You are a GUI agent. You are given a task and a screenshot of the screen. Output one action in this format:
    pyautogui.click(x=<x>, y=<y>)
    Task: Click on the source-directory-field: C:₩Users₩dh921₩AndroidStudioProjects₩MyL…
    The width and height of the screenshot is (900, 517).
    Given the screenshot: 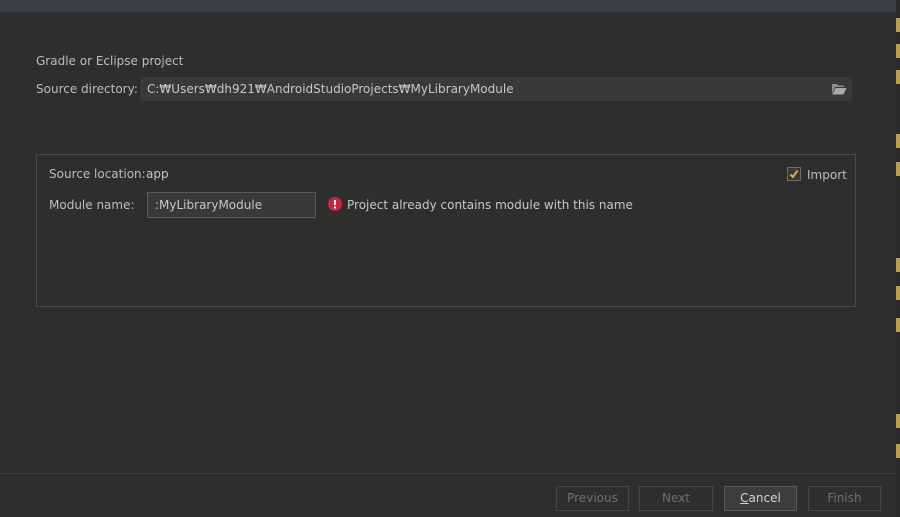 What is the action you would take?
    pyautogui.click(x=496, y=89)
    